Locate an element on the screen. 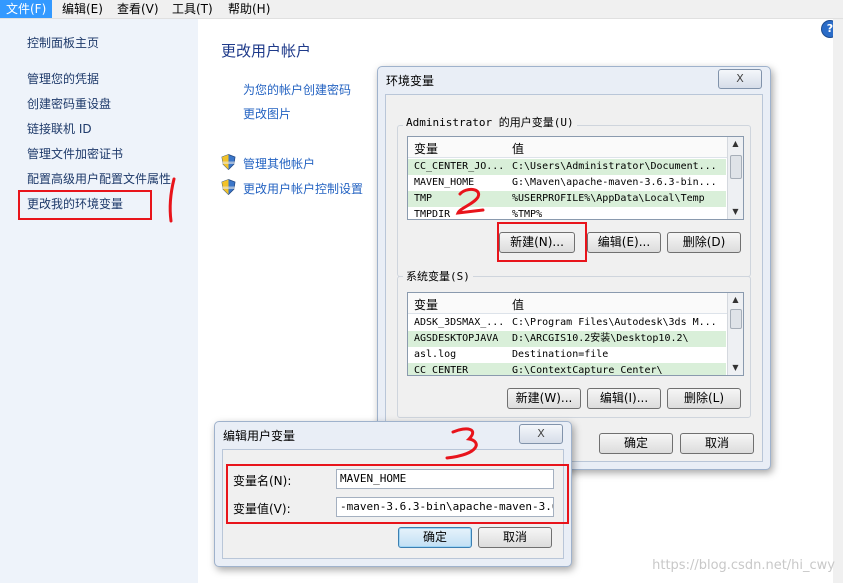 The width and height of the screenshot is (843, 583). nav-advanced-profile: 配置高级用户配置文件属性 is located at coordinates (99, 178).